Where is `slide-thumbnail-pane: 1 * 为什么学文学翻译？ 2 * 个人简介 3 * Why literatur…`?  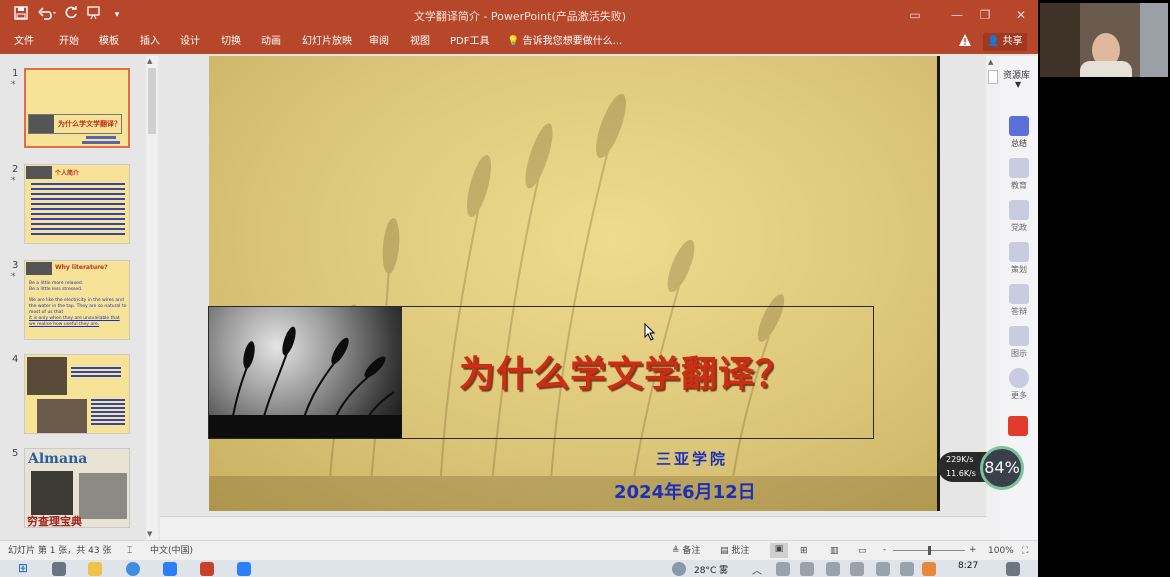 slide-thumbnail-pane: 1 * 为什么学文学翻译？ 2 * 个人简介 3 * Why literatur… is located at coordinates (74, 298).